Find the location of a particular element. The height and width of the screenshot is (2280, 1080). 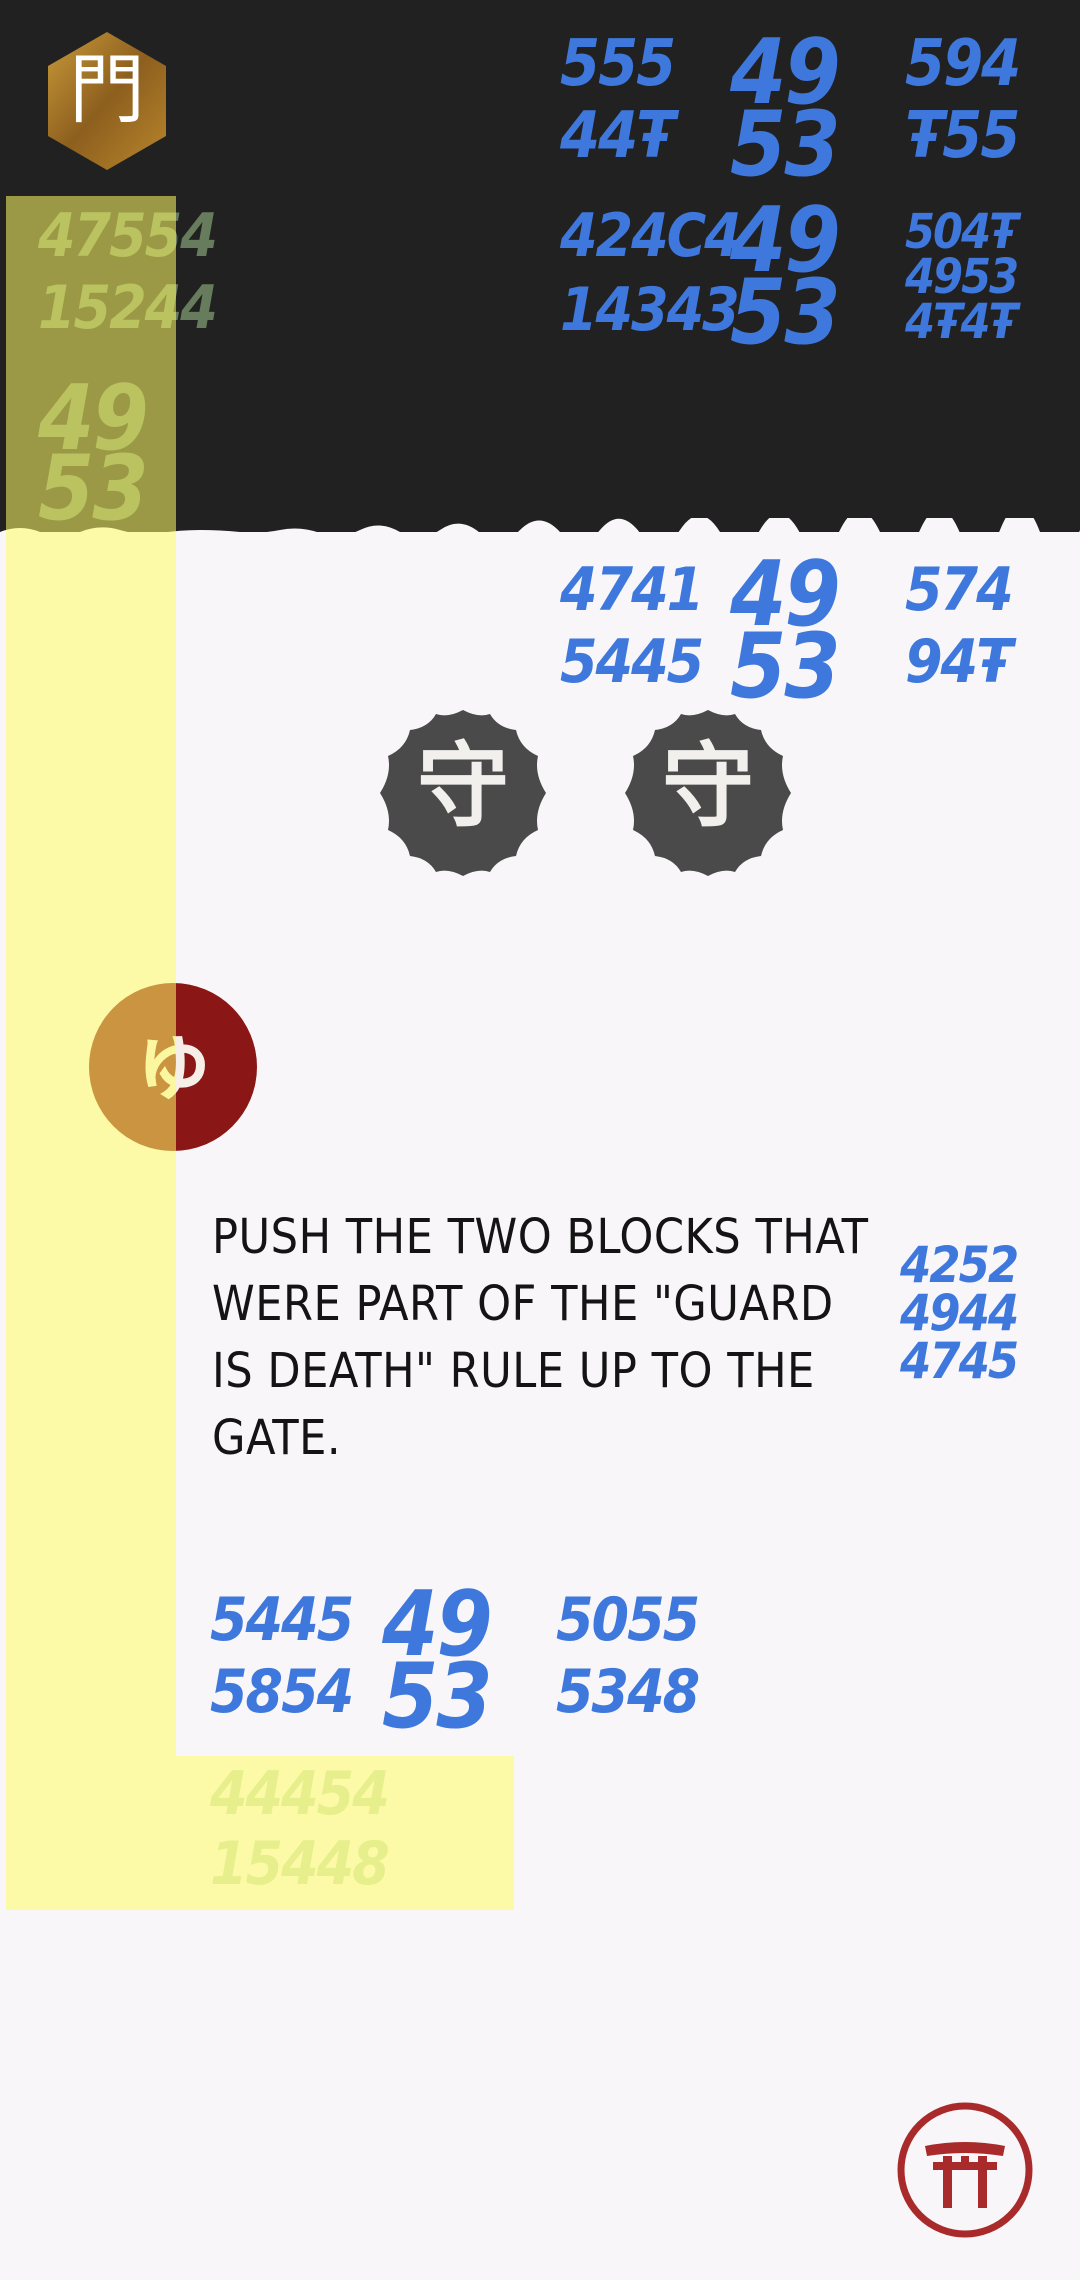

glyph-row2-b: 14343 is located at coordinates (650, 310).